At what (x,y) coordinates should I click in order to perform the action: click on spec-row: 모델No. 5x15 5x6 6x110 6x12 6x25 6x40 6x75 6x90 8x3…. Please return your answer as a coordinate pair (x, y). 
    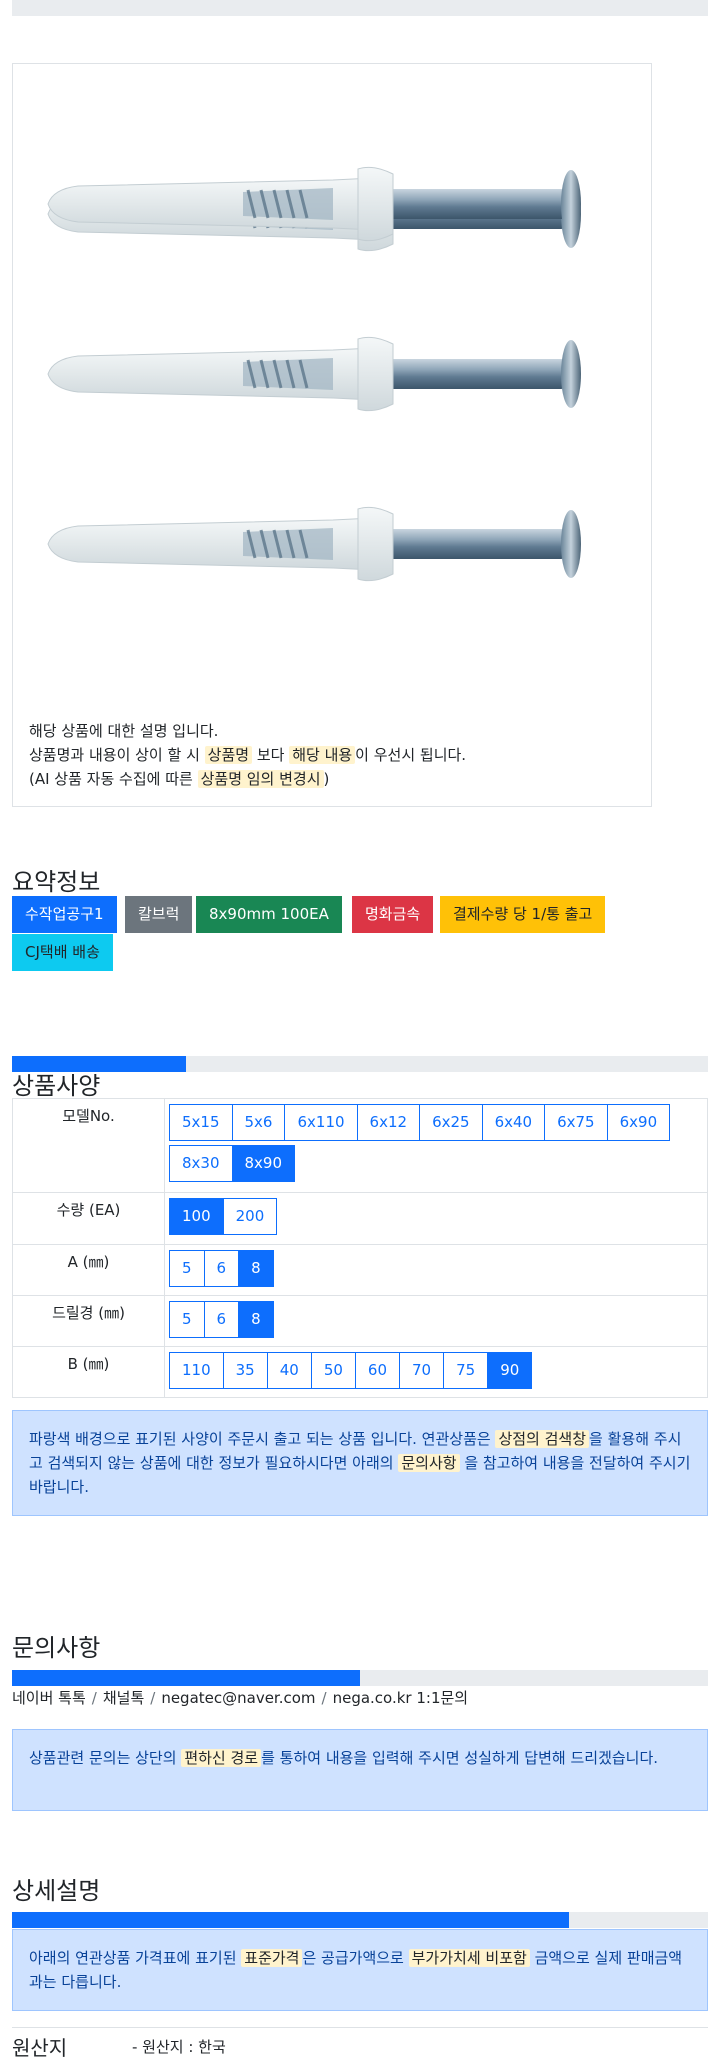
    Looking at the image, I should click on (360, 1145).